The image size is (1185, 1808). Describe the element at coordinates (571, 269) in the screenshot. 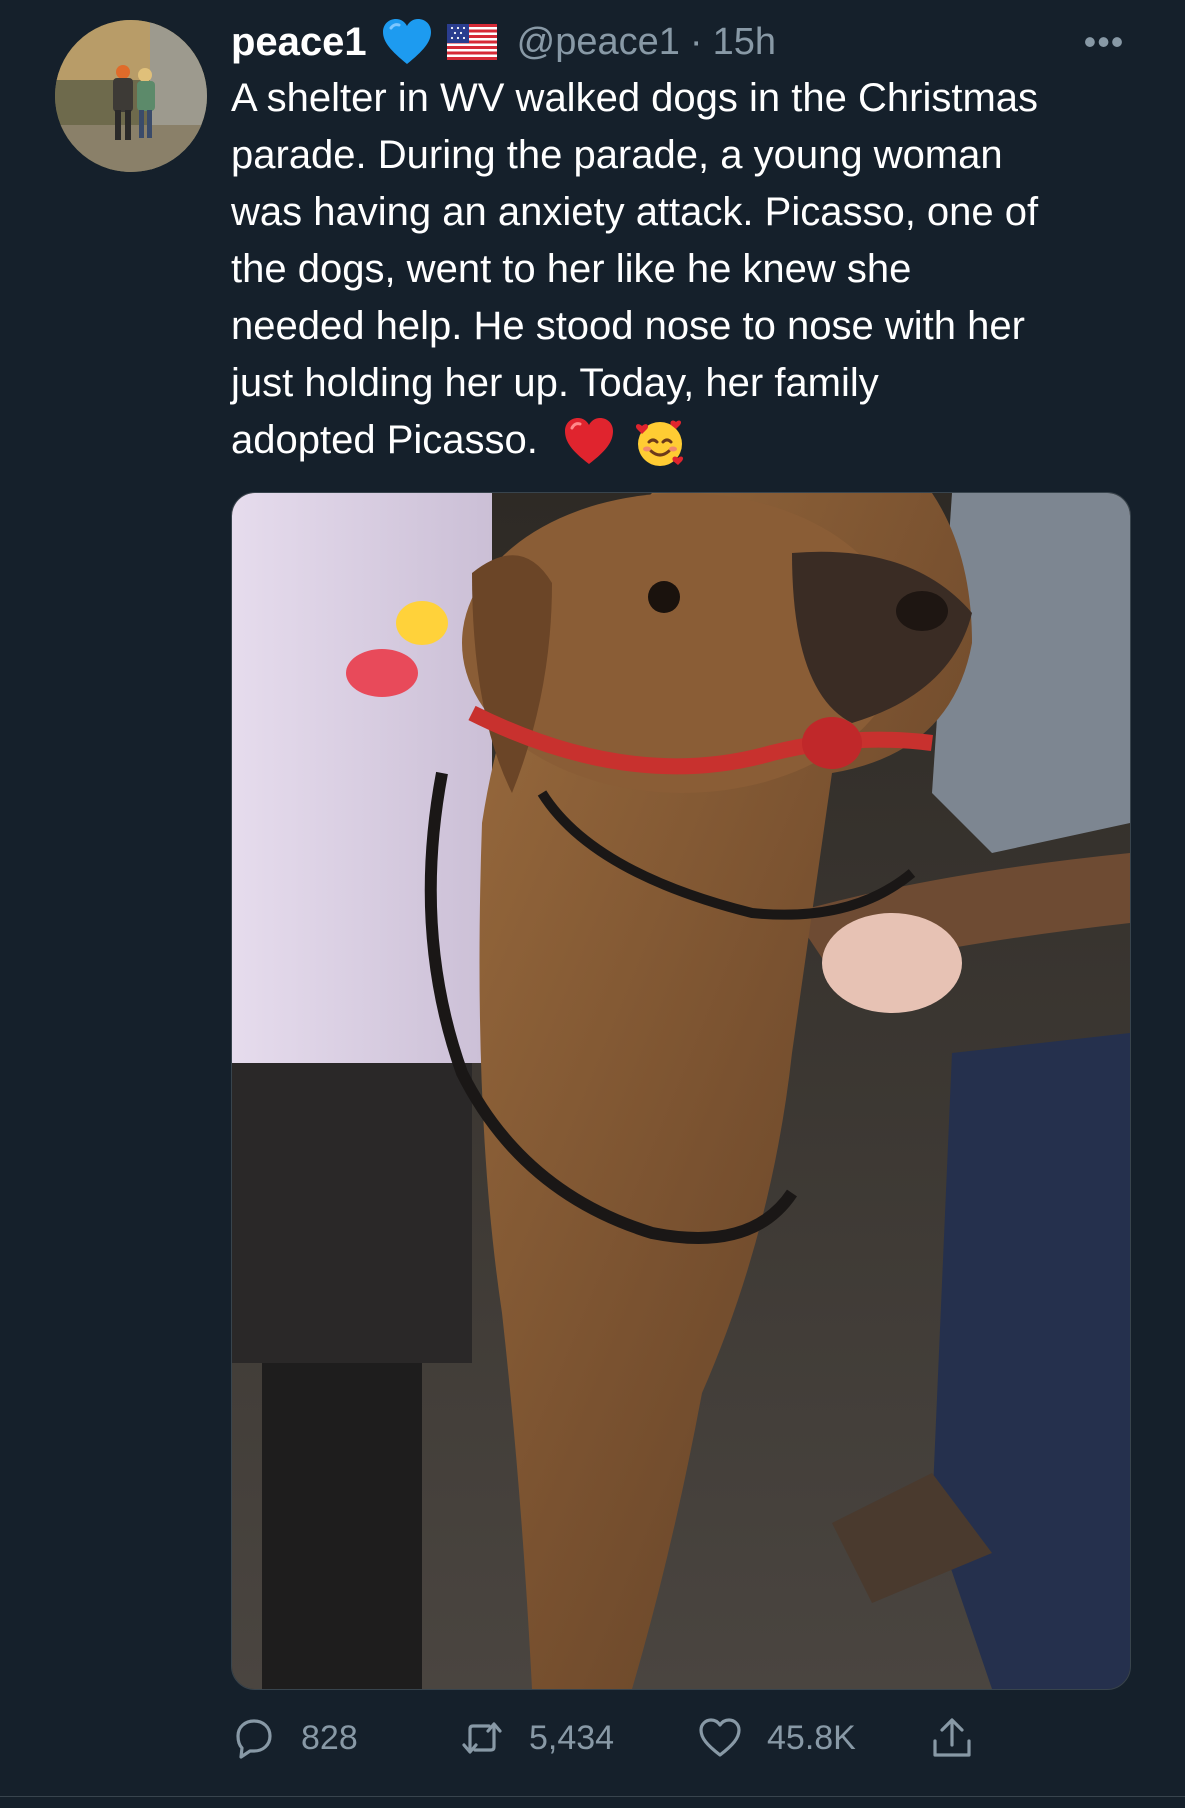

I see `tweet-text-line: the dogs, went to her like he knew she` at that location.